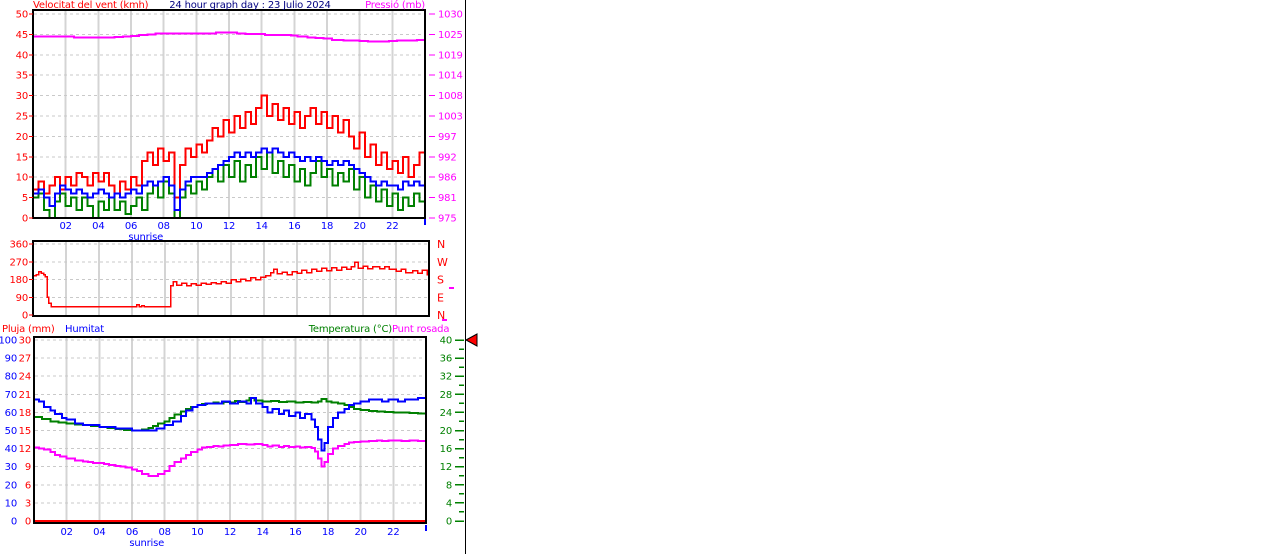 This screenshot has width=1280, height=554. Describe the element at coordinates (8, 341) in the screenshot. I see `humidity-tick-label: 100` at that location.